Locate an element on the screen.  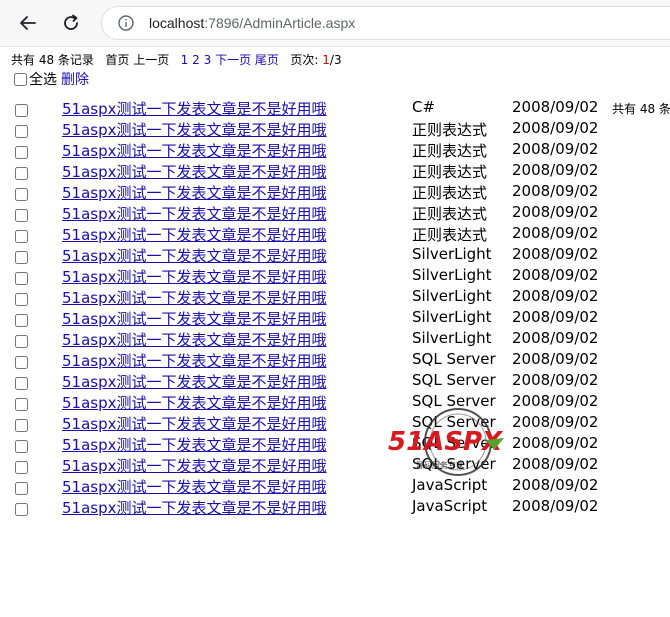
back-arrow-icon is located at coordinates (28, 23).